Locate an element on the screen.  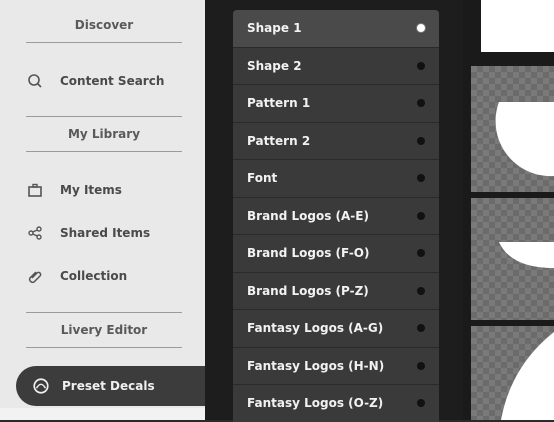
briefcase-icon is located at coordinates (35, 190).